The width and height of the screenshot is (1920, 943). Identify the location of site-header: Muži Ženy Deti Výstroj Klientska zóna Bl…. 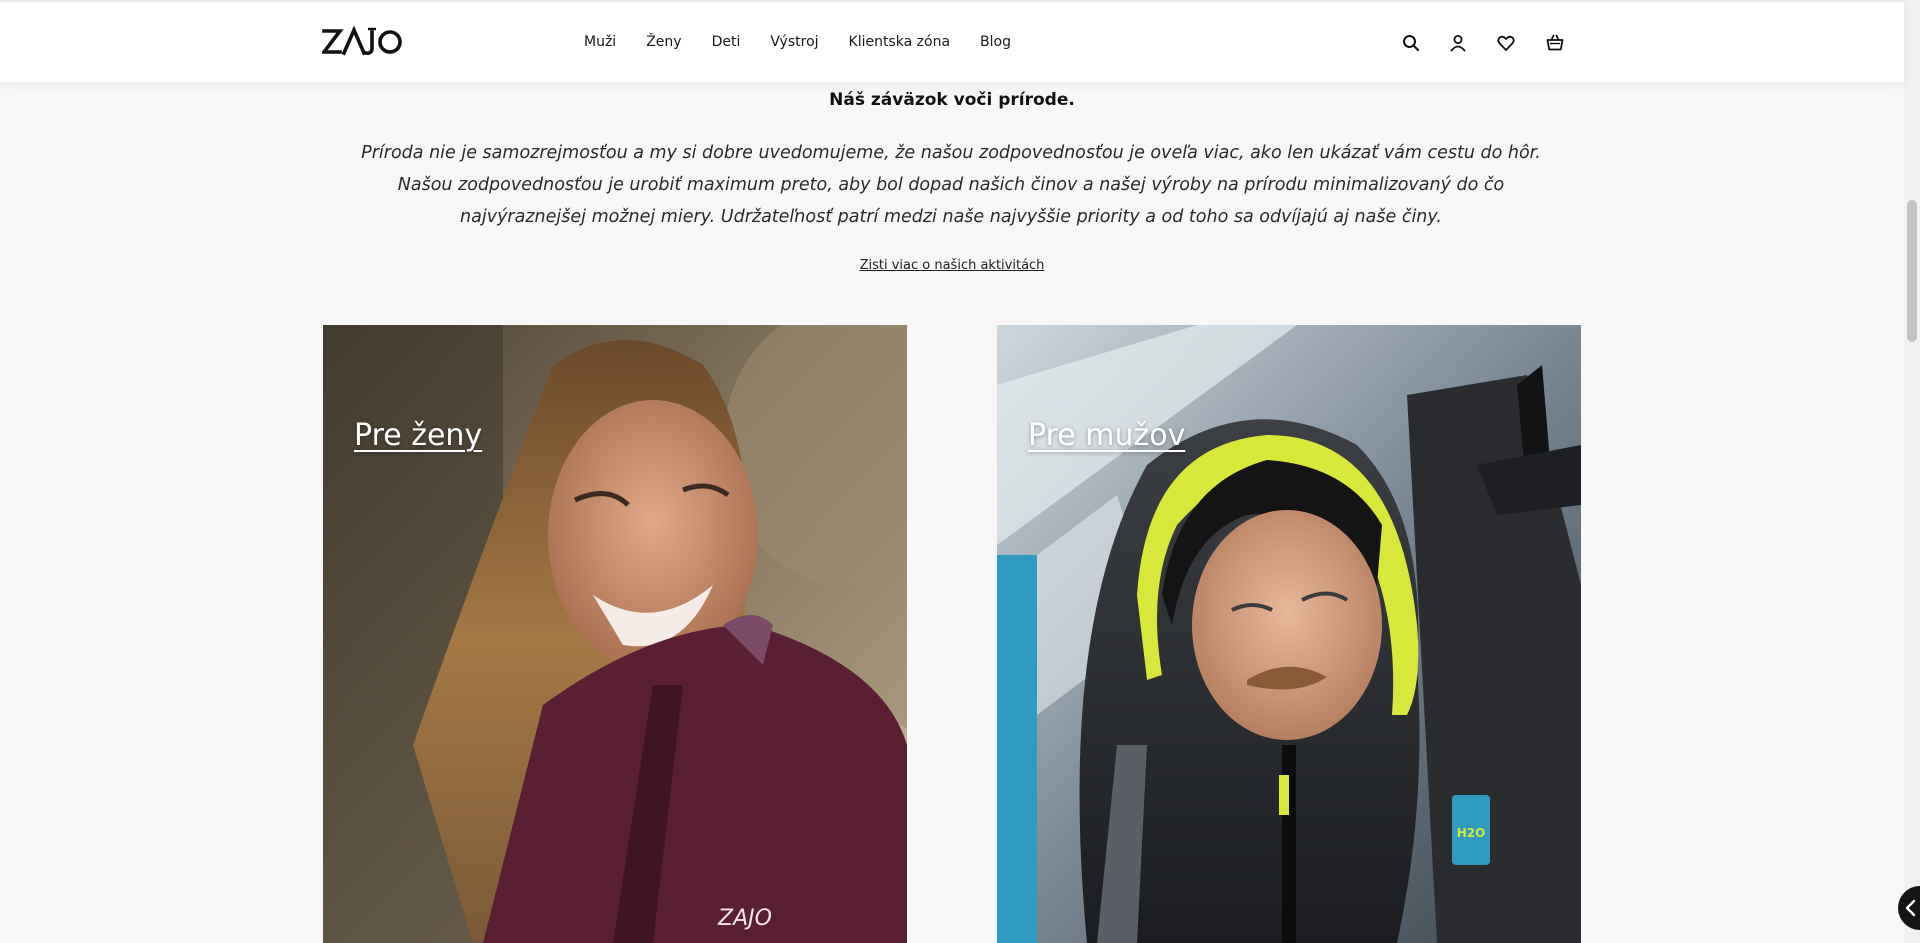
(952, 42).